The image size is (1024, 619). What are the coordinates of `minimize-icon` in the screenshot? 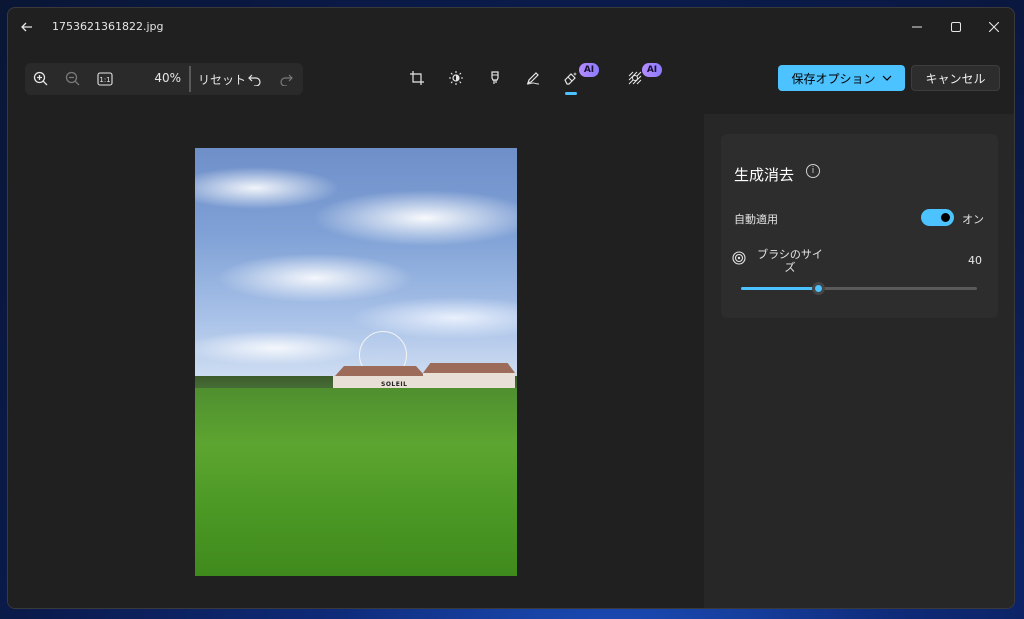 It's located at (917, 27).